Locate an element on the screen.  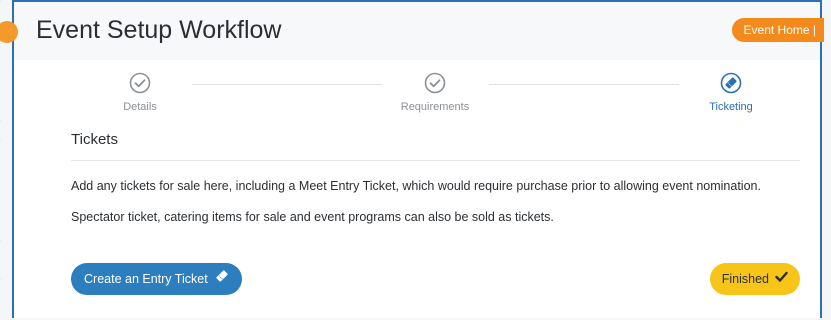
step-label: Requirements is located at coordinates (435, 107).